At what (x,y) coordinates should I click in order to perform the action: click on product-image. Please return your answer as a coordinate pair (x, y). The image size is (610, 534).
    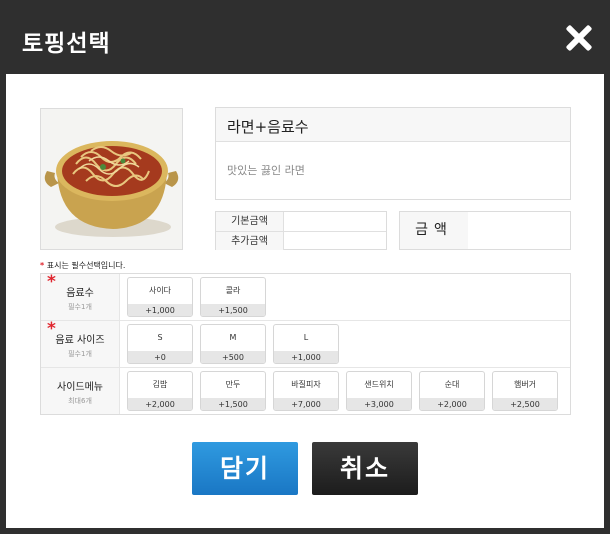
    Looking at the image, I should click on (111, 179).